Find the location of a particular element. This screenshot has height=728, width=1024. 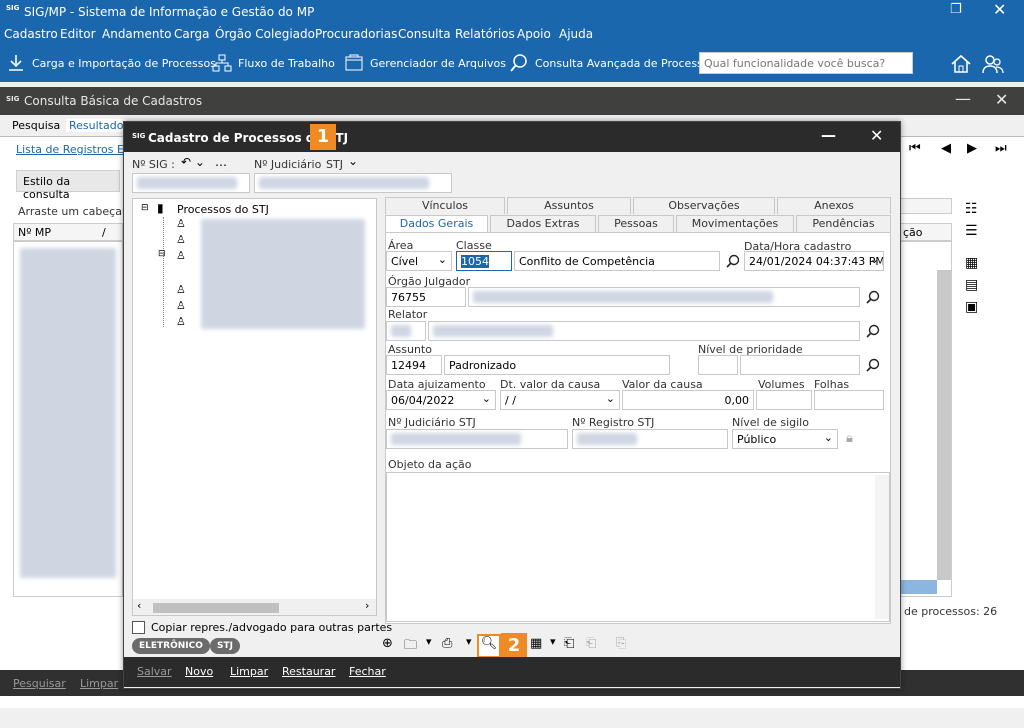

tab-vinculos: Vínculos is located at coordinates (445, 205).